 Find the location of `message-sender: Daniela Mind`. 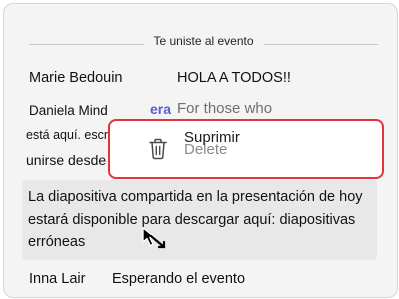

message-sender: Daniela Mind is located at coordinates (68, 110).